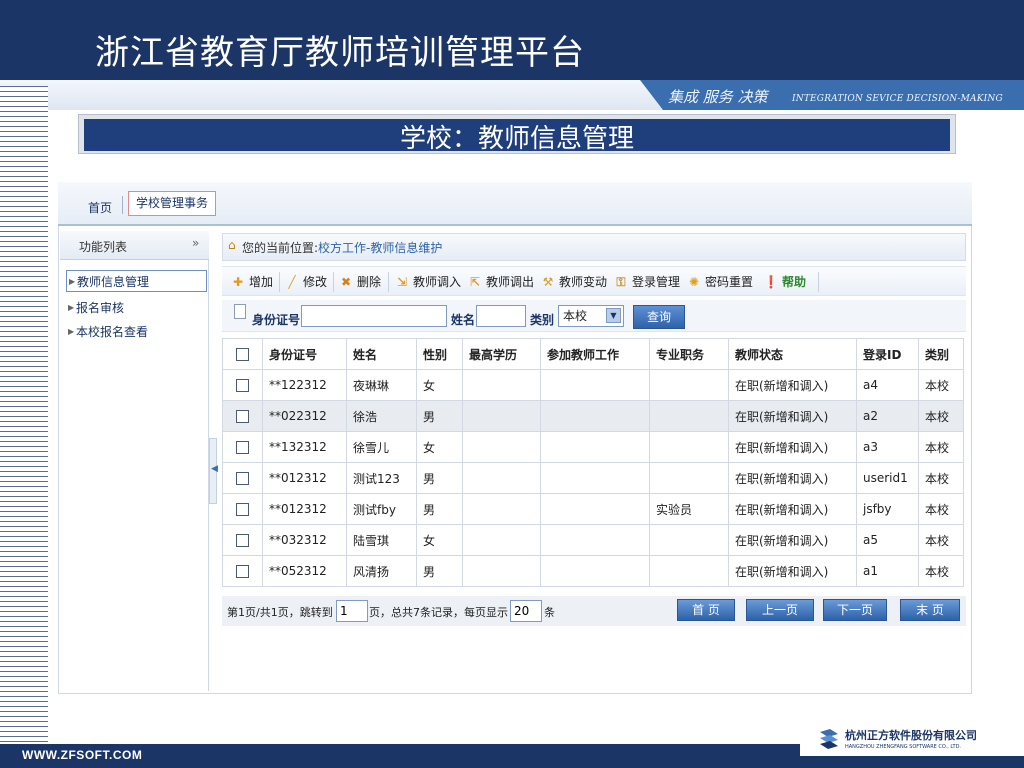  Describe the element at coordinates (573, 282) in the screenshot. I see `teacher-change-button: ⚒ 教师变动` at that location.